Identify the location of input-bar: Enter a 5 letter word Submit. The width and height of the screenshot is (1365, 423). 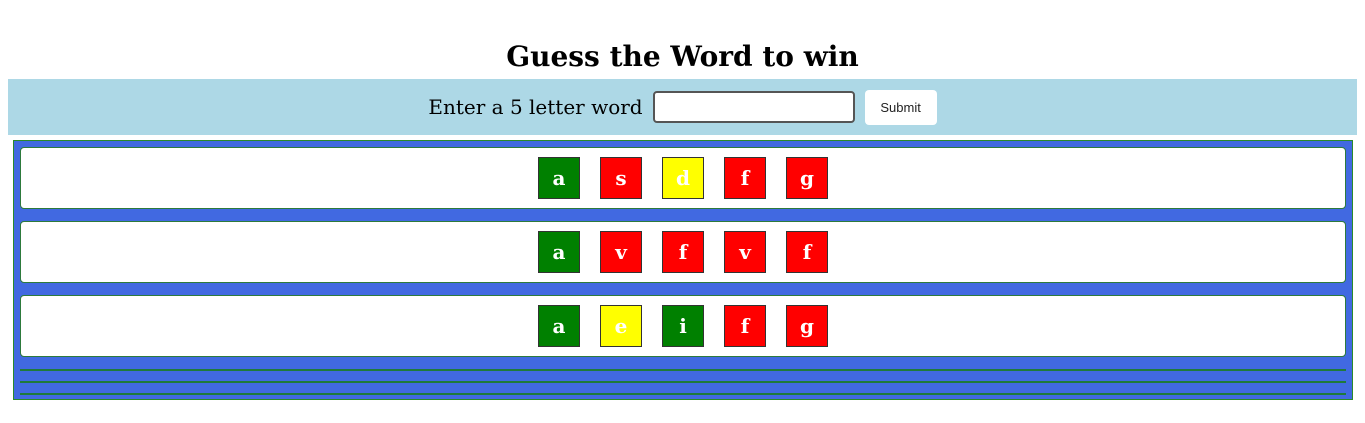
(682, 107).